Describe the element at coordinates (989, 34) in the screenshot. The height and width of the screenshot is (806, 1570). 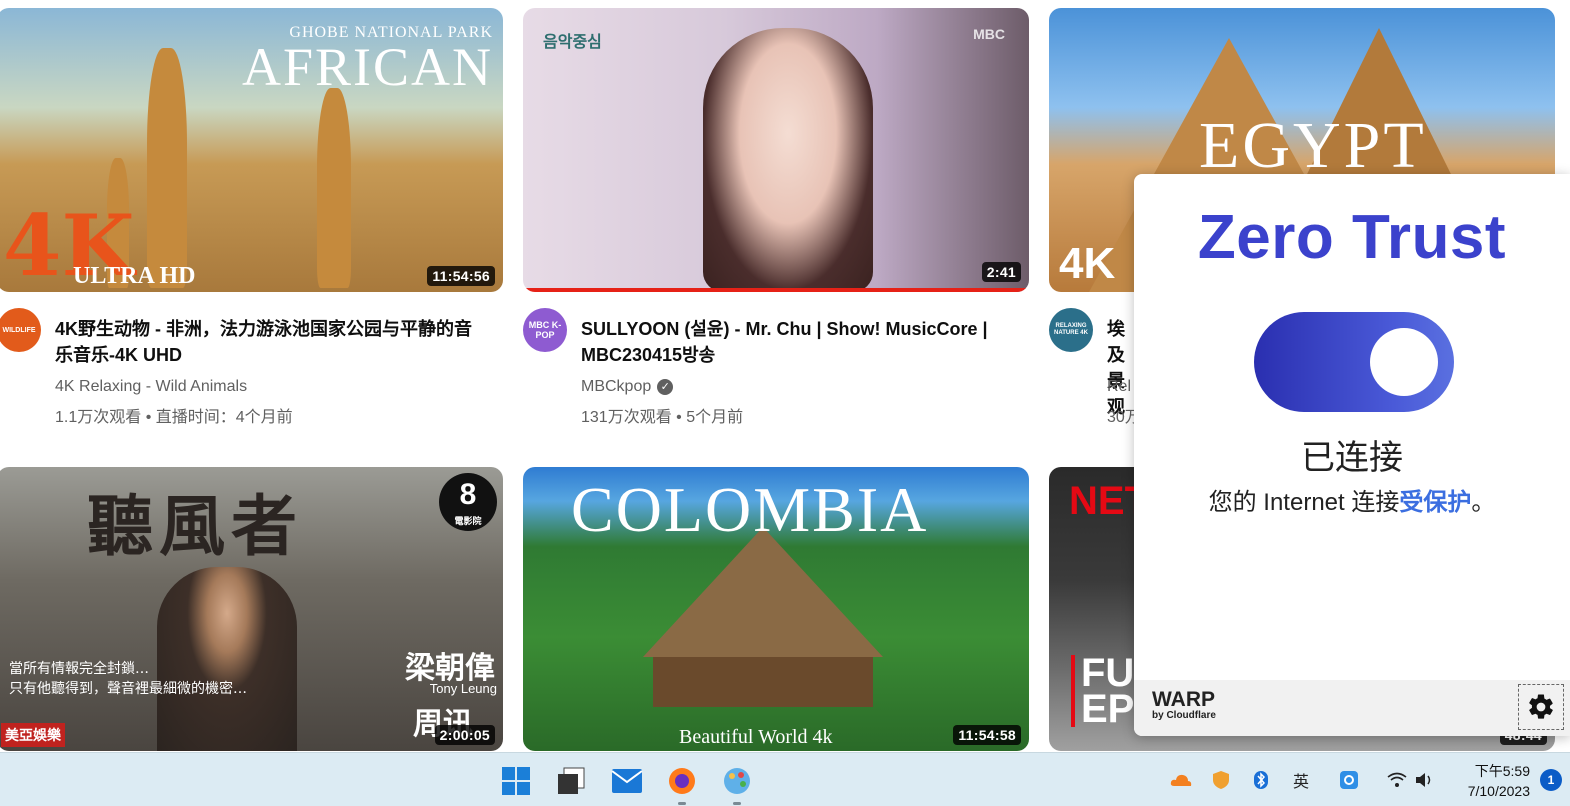
I see `broadcaster-watermark: MBC` at that location.